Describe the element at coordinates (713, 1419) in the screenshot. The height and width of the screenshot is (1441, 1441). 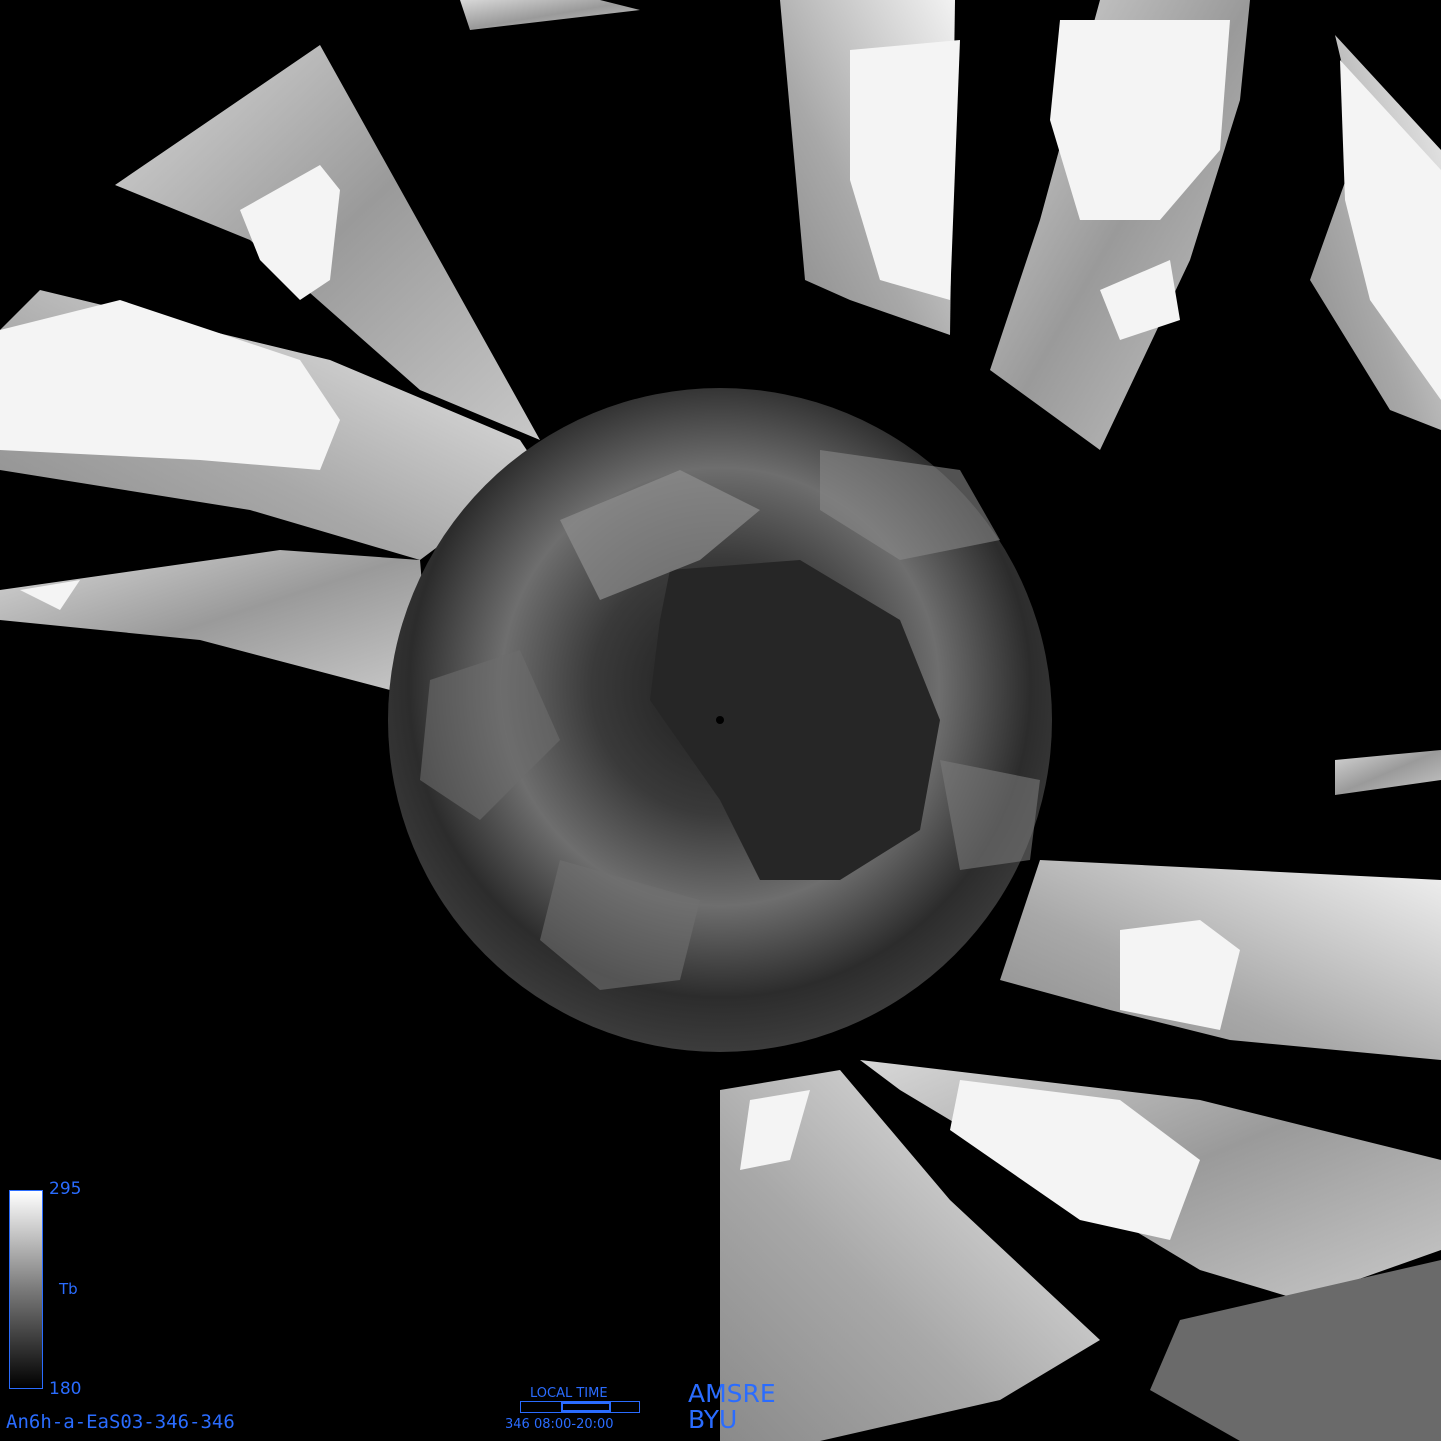
I see `organization-label: BYU` at that location.